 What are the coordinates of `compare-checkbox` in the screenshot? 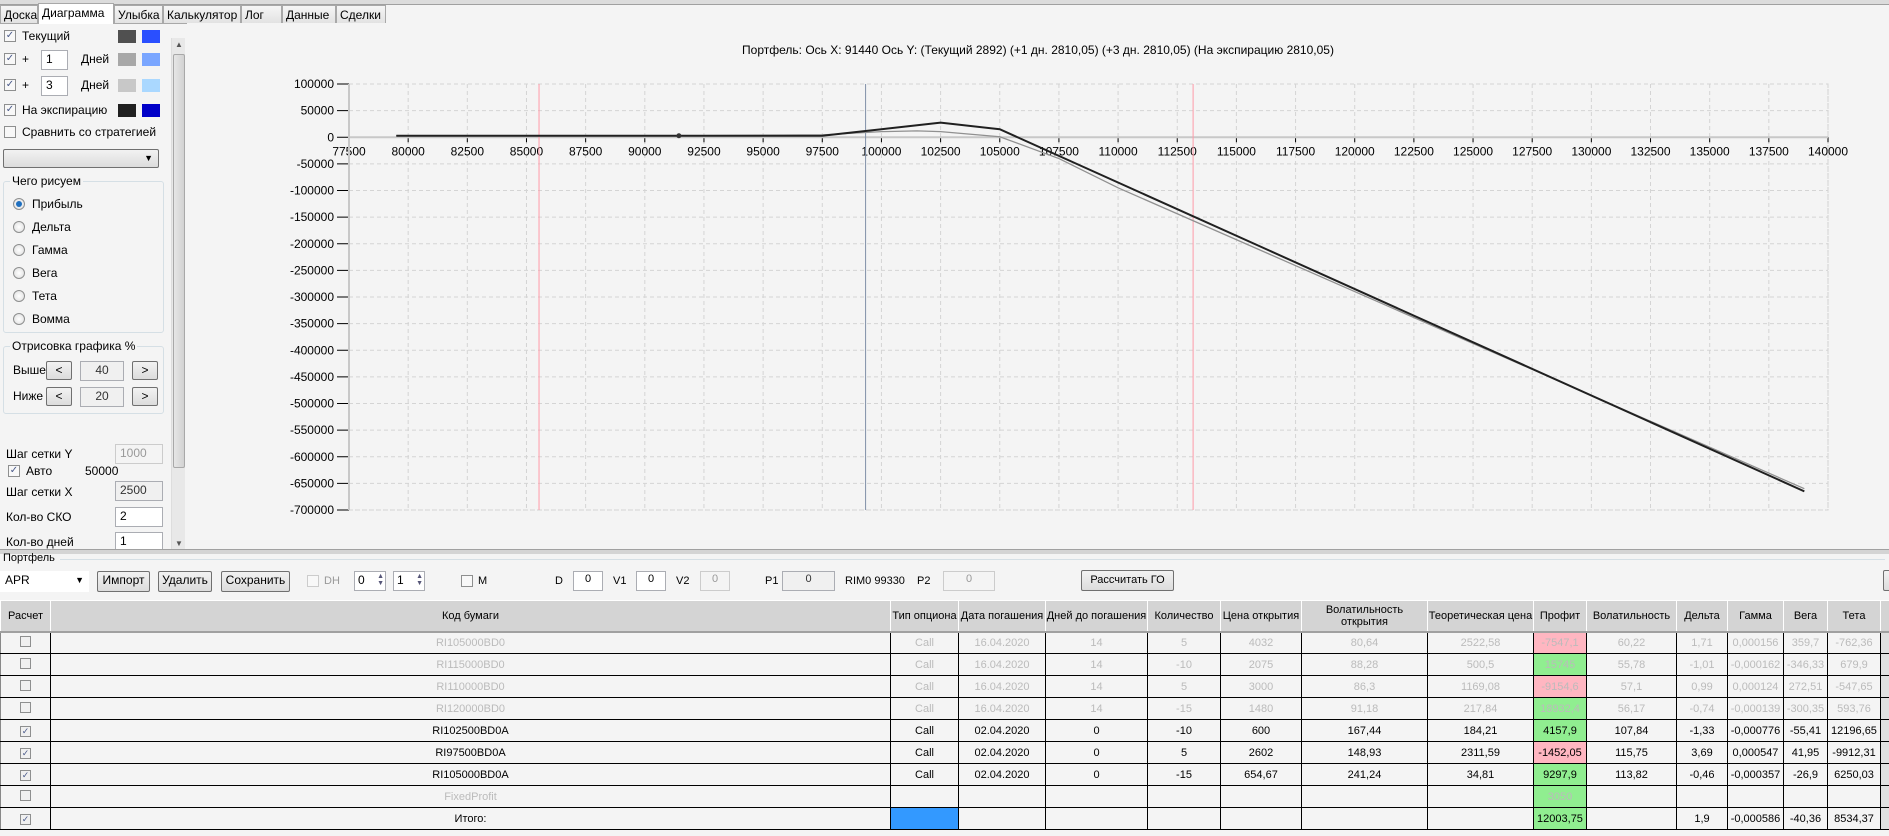 It's located at (10, 132).